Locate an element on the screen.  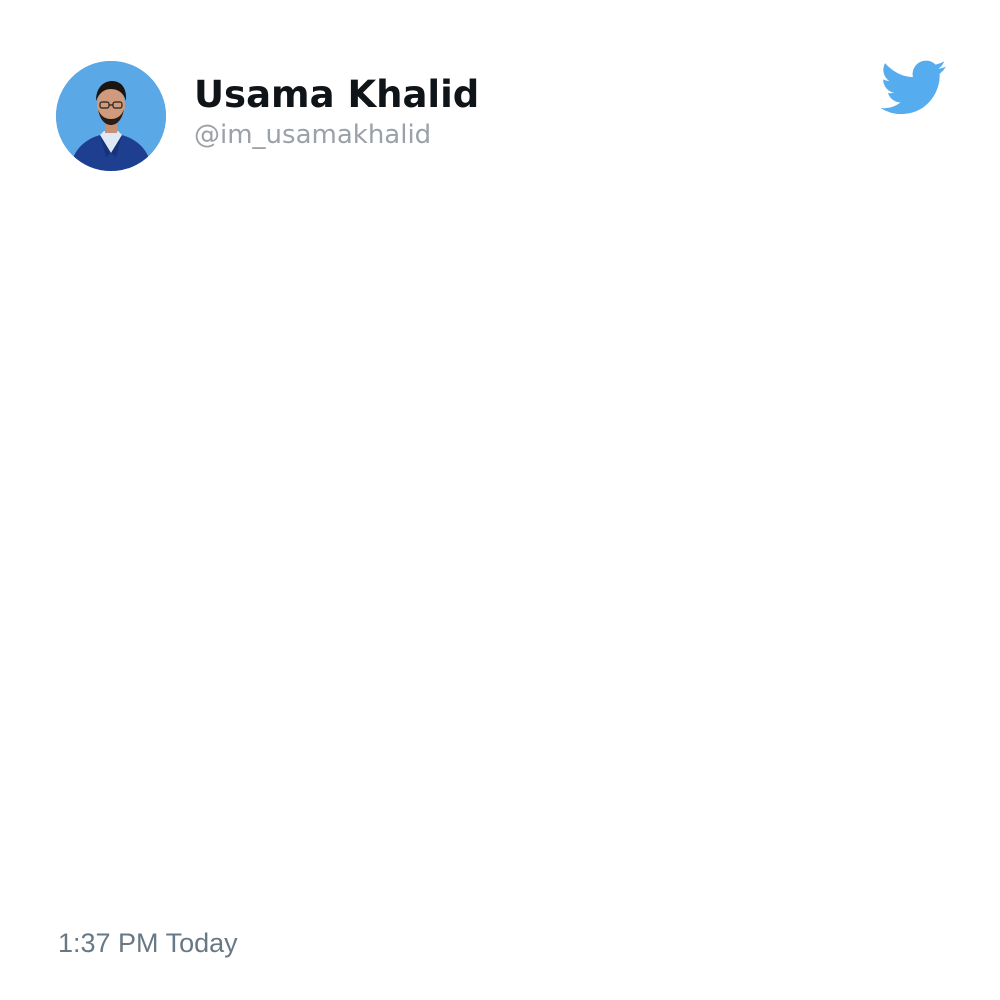
twitter-bird-shape is located at coordinates (913, 87).